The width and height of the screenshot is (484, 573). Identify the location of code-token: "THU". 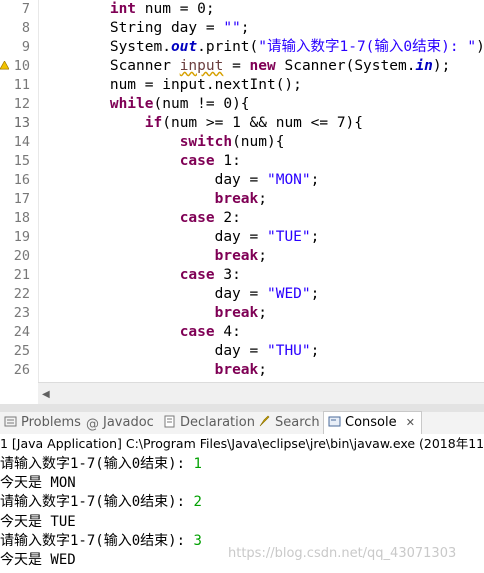
(288, 351).